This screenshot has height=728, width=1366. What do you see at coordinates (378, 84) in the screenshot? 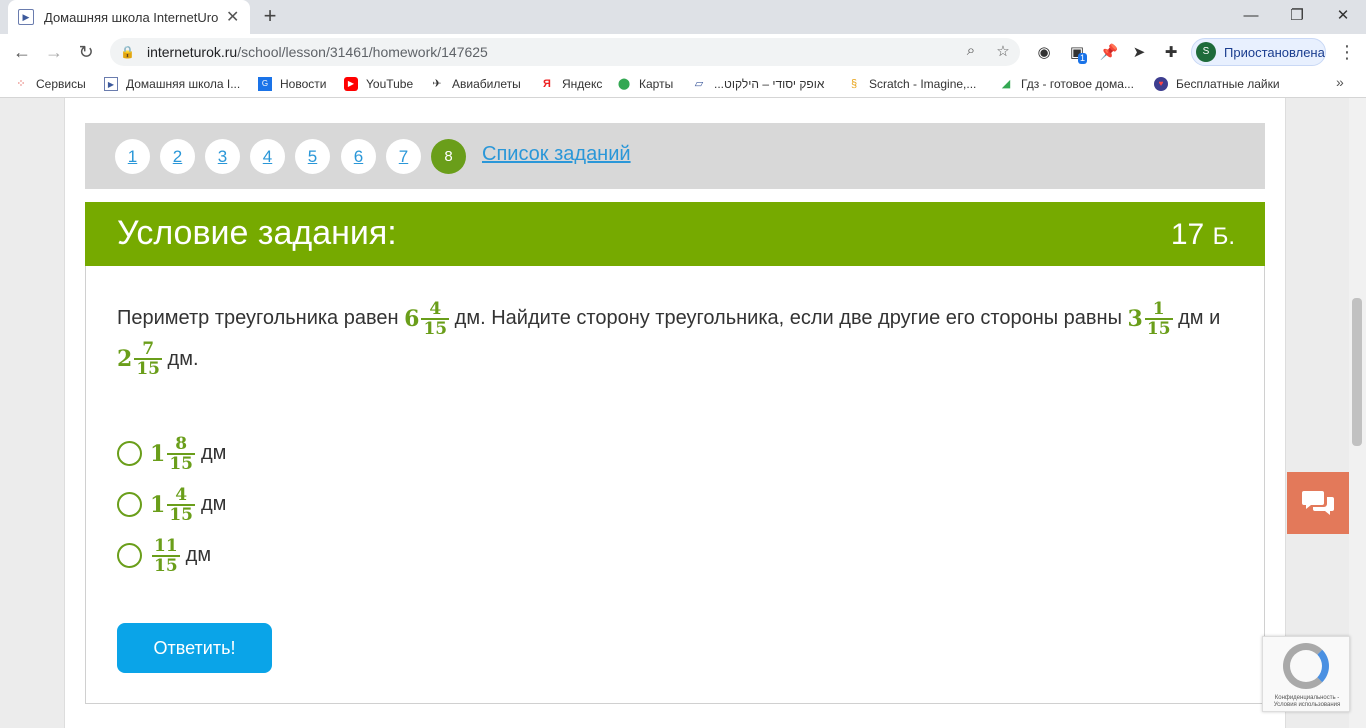
I see `bookmark-youtube: ▶ YouTube` at bounding box center [378, 84].